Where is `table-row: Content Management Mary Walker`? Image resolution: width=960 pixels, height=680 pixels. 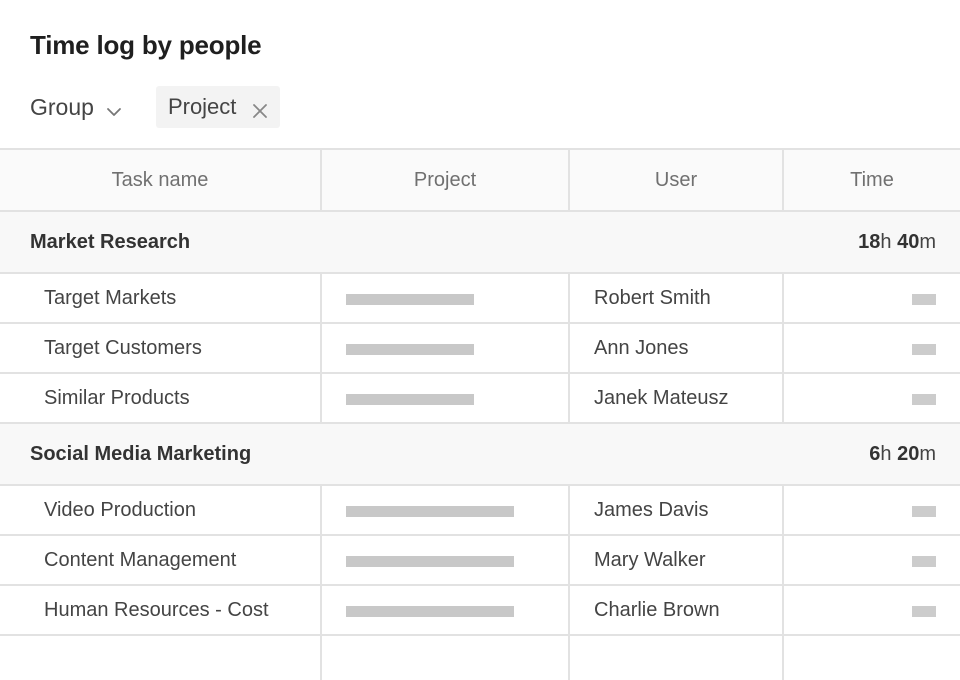 table-row: Content Management Mary Walker is located at coordinates (480, 561).